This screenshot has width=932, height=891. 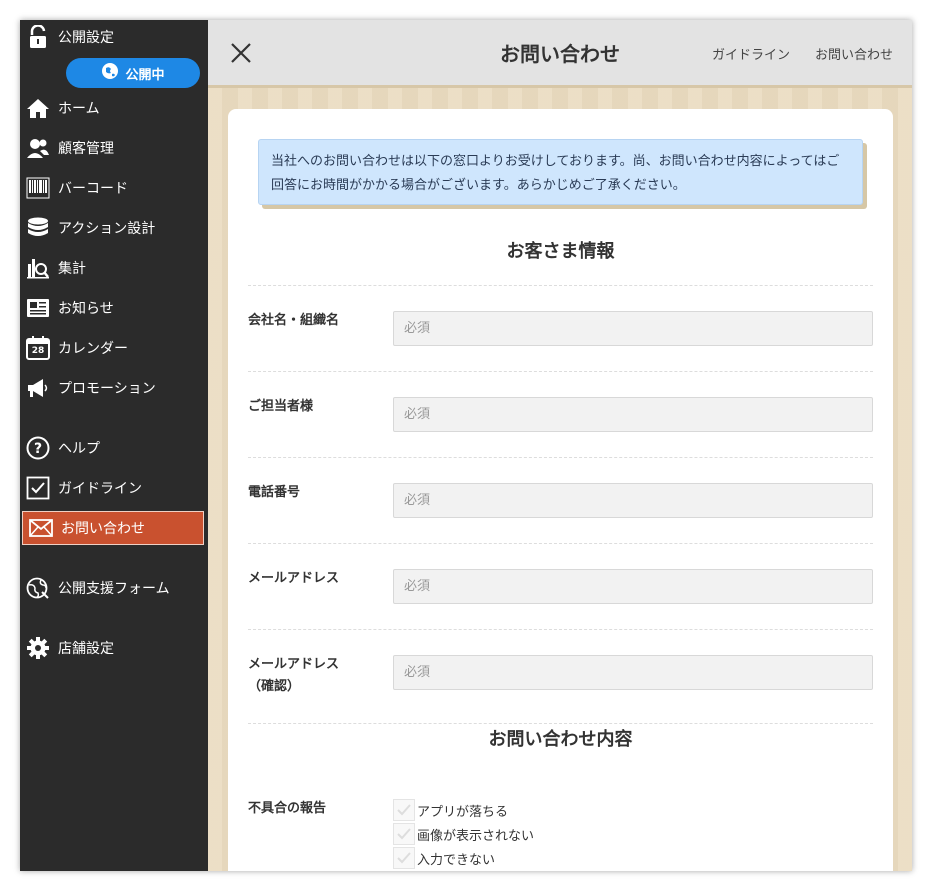 I want to click on sidebar-item-action-design: アクション設計, so click(x=114, y=228).